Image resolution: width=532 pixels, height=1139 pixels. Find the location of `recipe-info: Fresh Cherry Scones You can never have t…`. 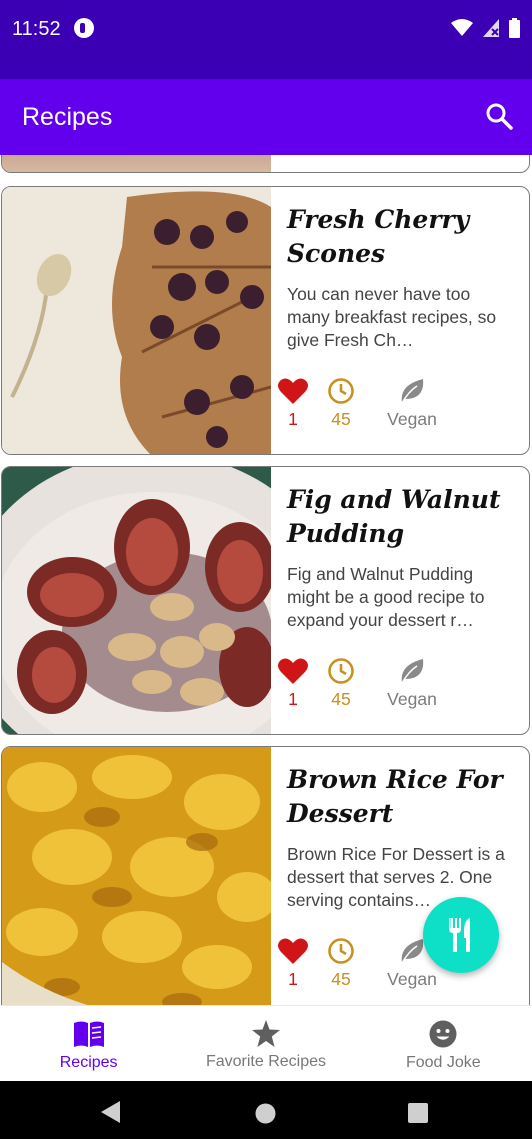

recipe-info: Fresh Cherry Scones You can never have t… is located at coordinates (395, 320).